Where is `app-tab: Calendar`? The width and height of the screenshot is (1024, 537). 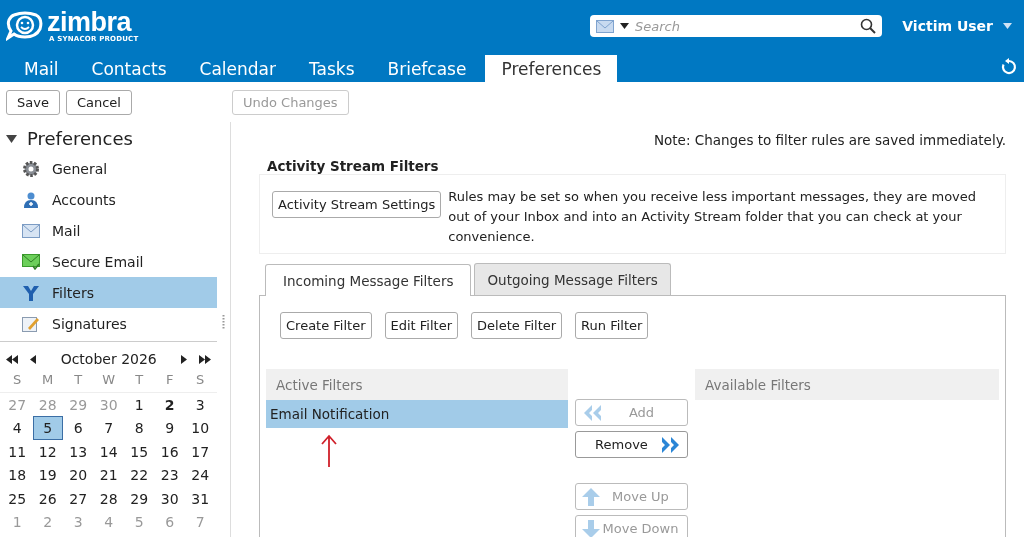 app-tab: Calendar is located at coordinates (237, 68).